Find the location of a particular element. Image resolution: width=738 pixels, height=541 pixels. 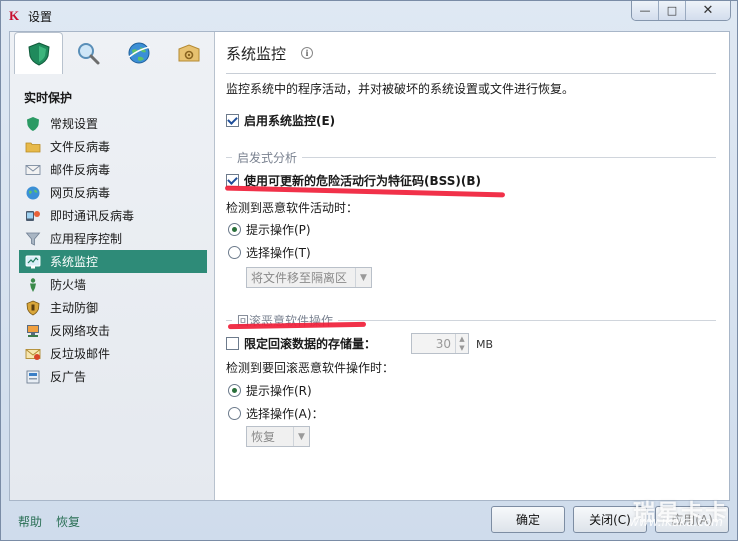

chat-icon is located at coordinates (33, 215).